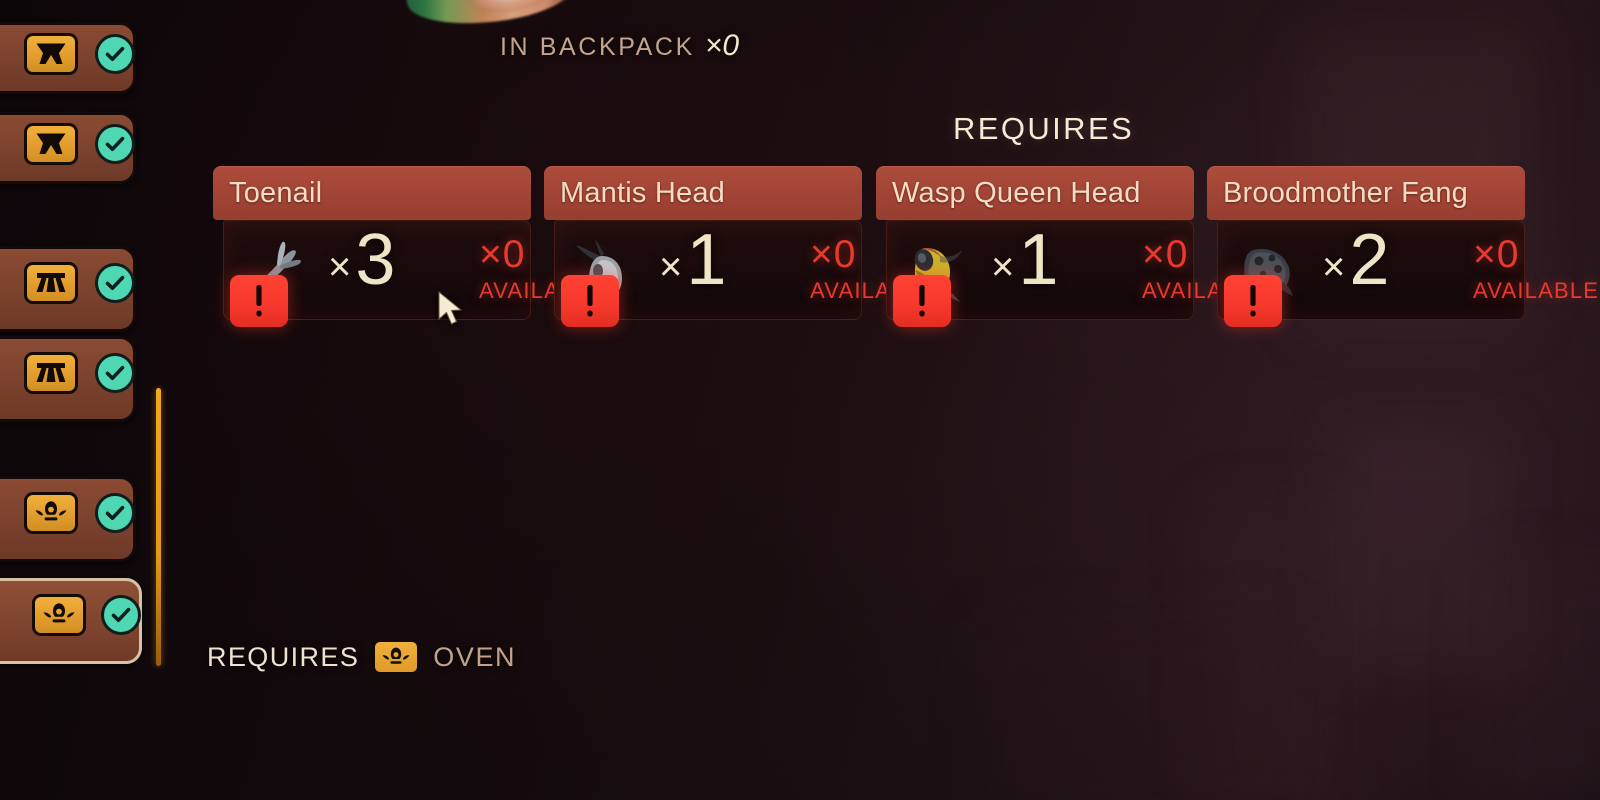 This screenshot has width=1600, height=800. What do you see at coordinates (413, 273) in the screenshot?
I see `ingredient-card-body: × 3 ×0 AVAILABLE` at bounding box center [413, 273].